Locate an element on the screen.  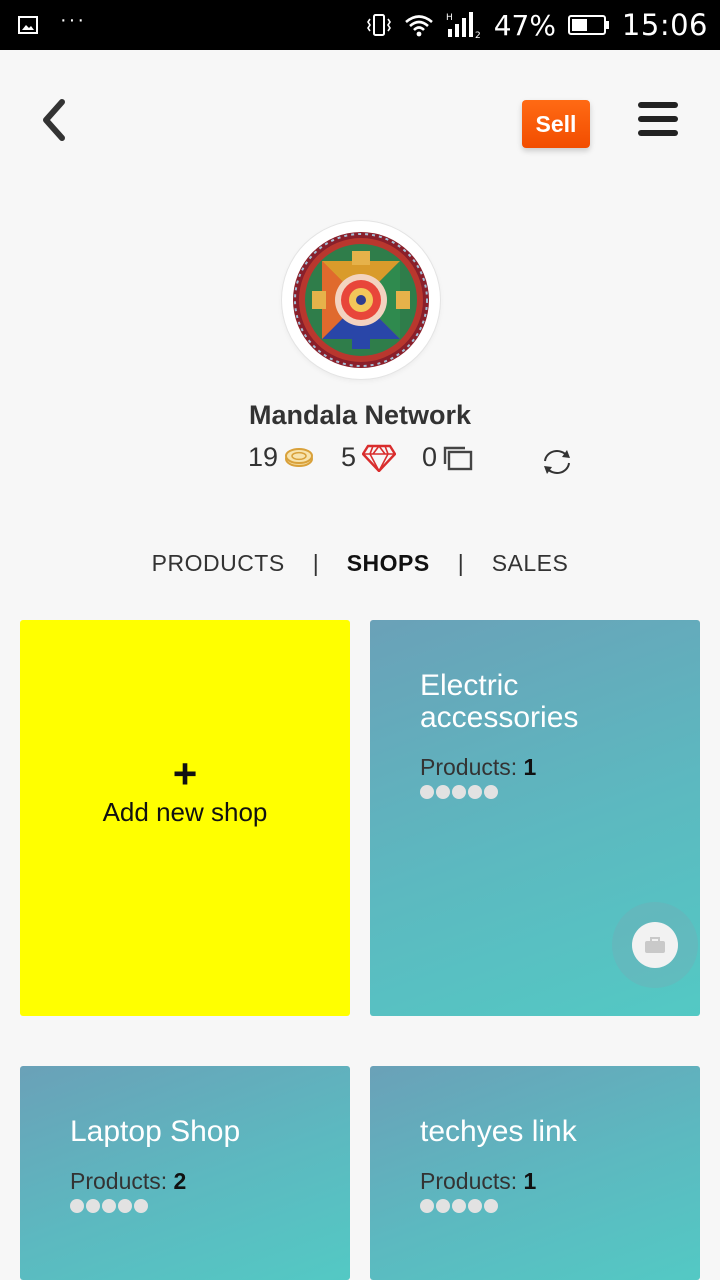
vibrate-icon is located at coordinates (378, 25).